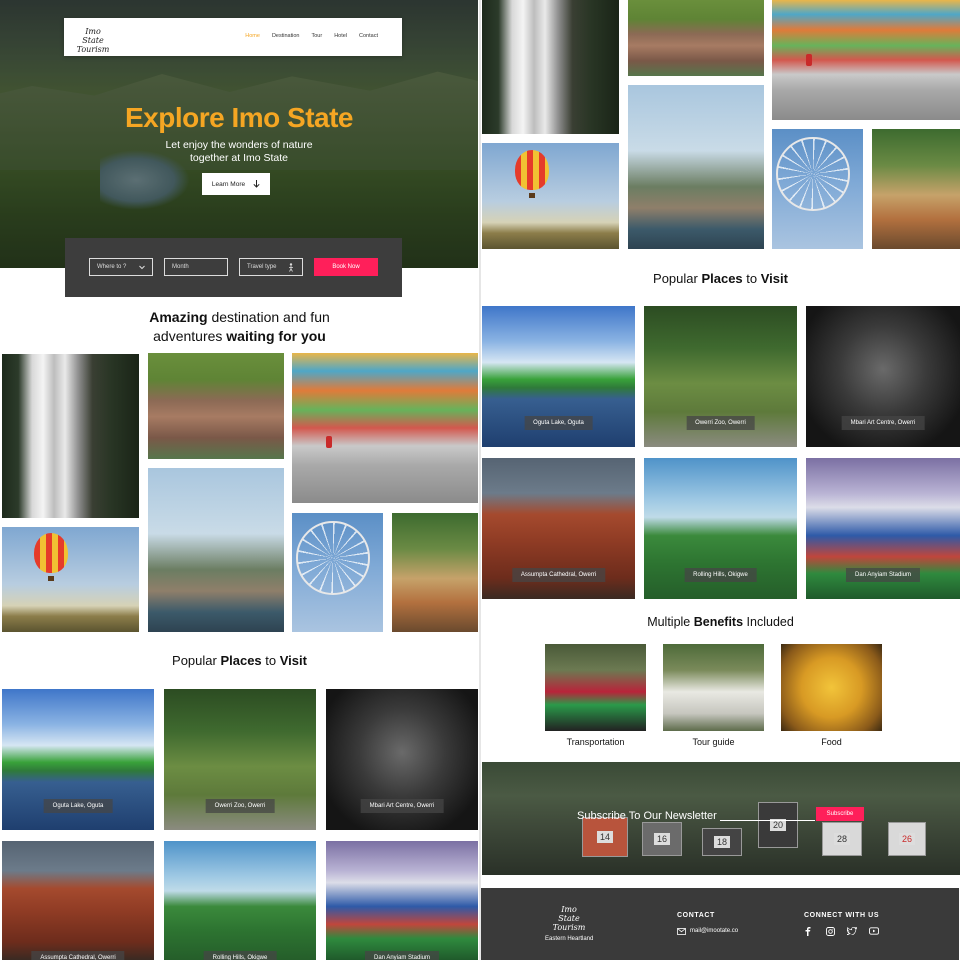 The width and height of the screenshot is (960, 960). Describe the element at coordinates (595, 687) in the screenshot. I see `transportation-photo` at that location.